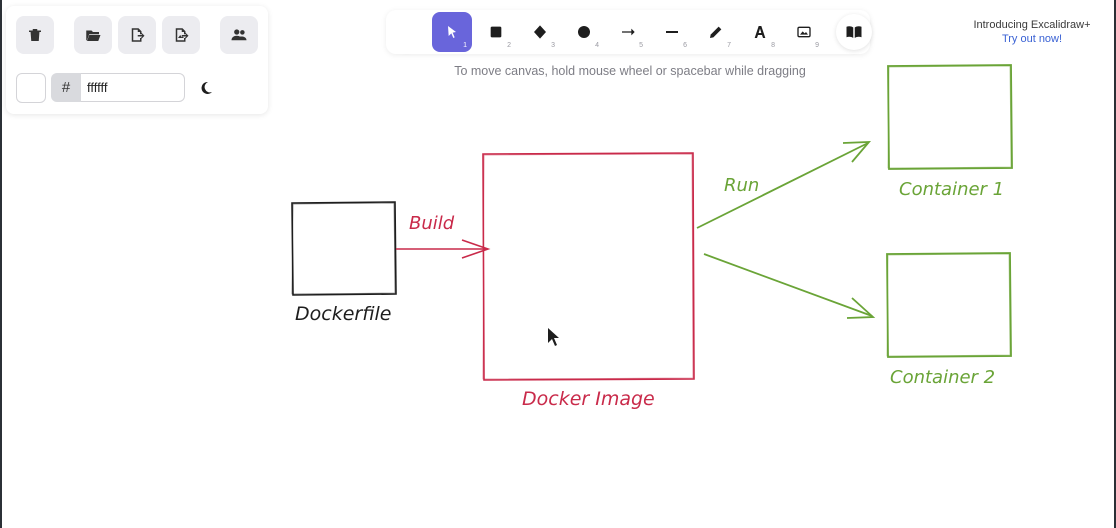 This screenshot has width=1116, height=528. Describe the element at coordinates (949, 305) in the screenshot. I see `container-2-box` at that location.